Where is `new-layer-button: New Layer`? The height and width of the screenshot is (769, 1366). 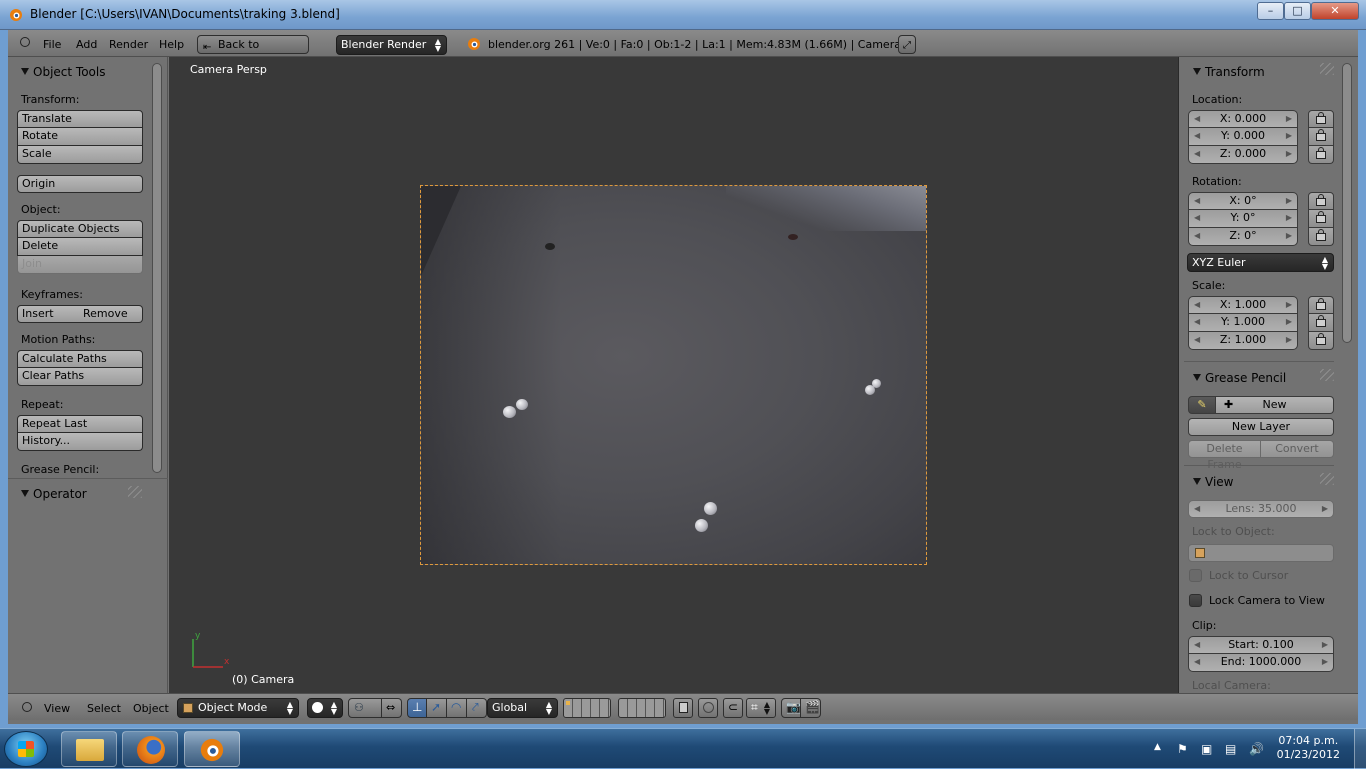
new-layer-button: New Layer is located at coordinates (1261, 427).